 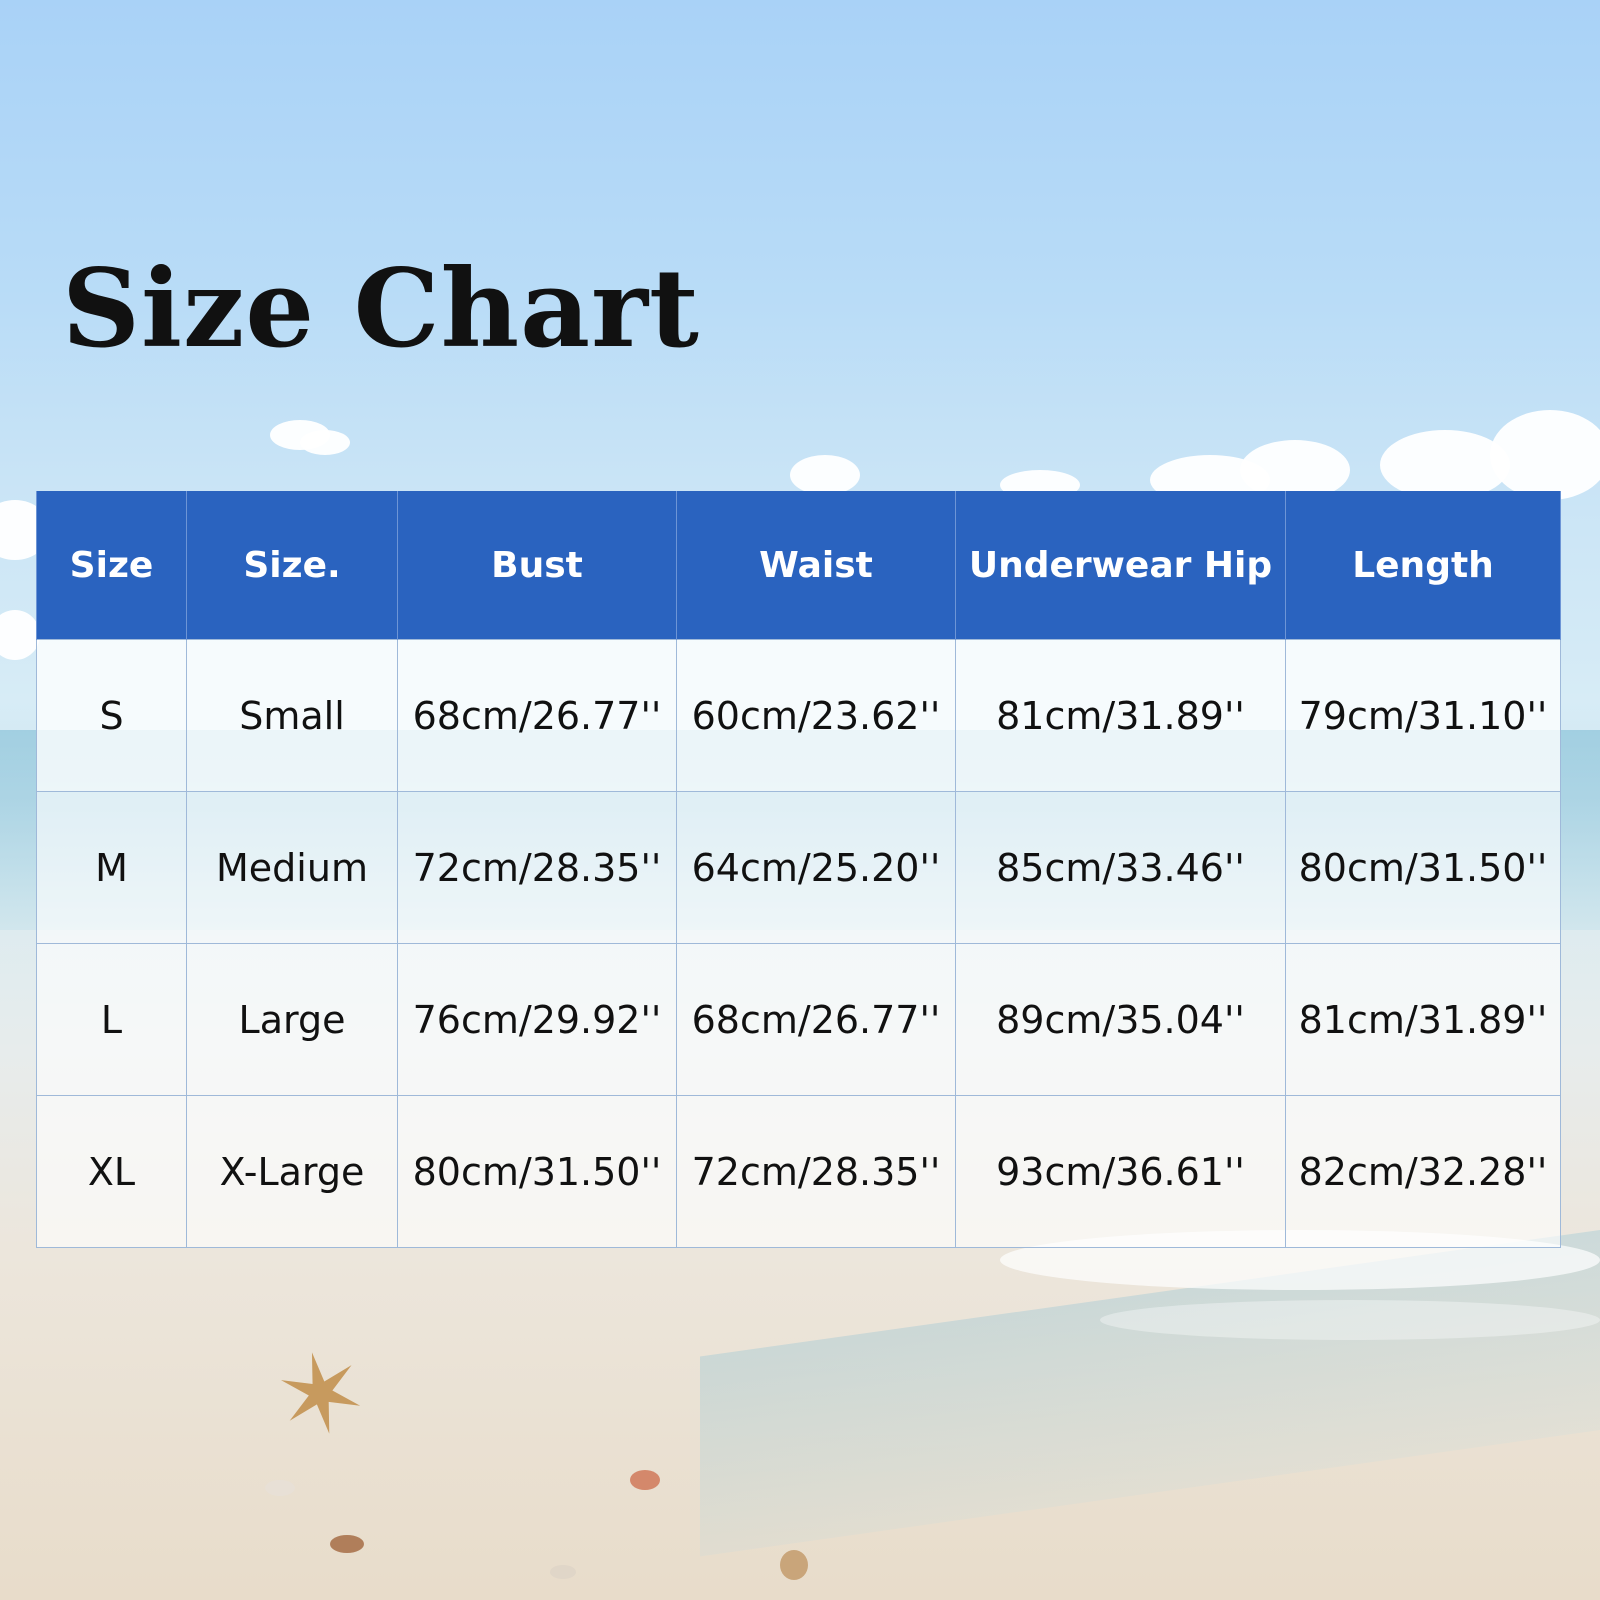 What do you see at coordinates (816, 565) in the screenshot?
I see `header-waist: Waist` at bounding box center [816, 565].